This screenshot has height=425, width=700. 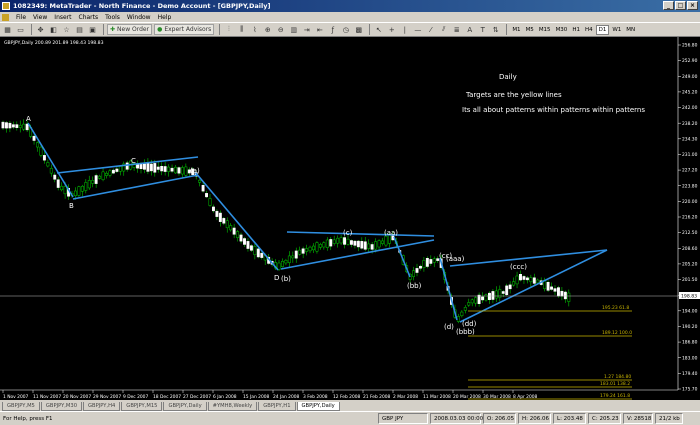 I want to click on timeframe-d1: D1, so click(x=602, y=29).